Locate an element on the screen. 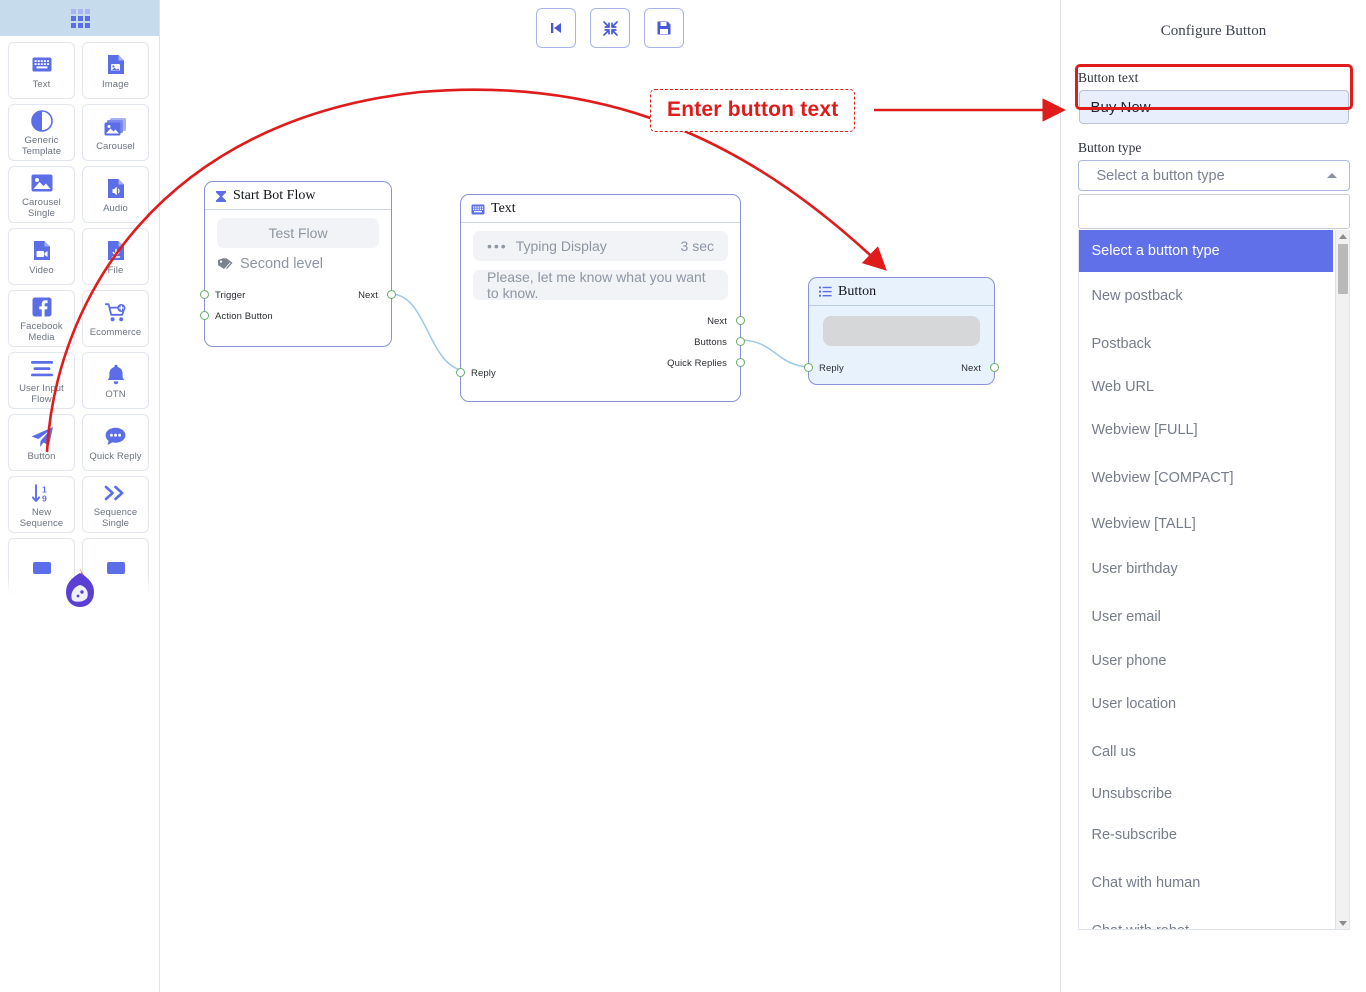 Image resolution: width=1366 pixels, height=992 pixels. palette-item-label: Carousel Single is located at coordinates (41, 208).